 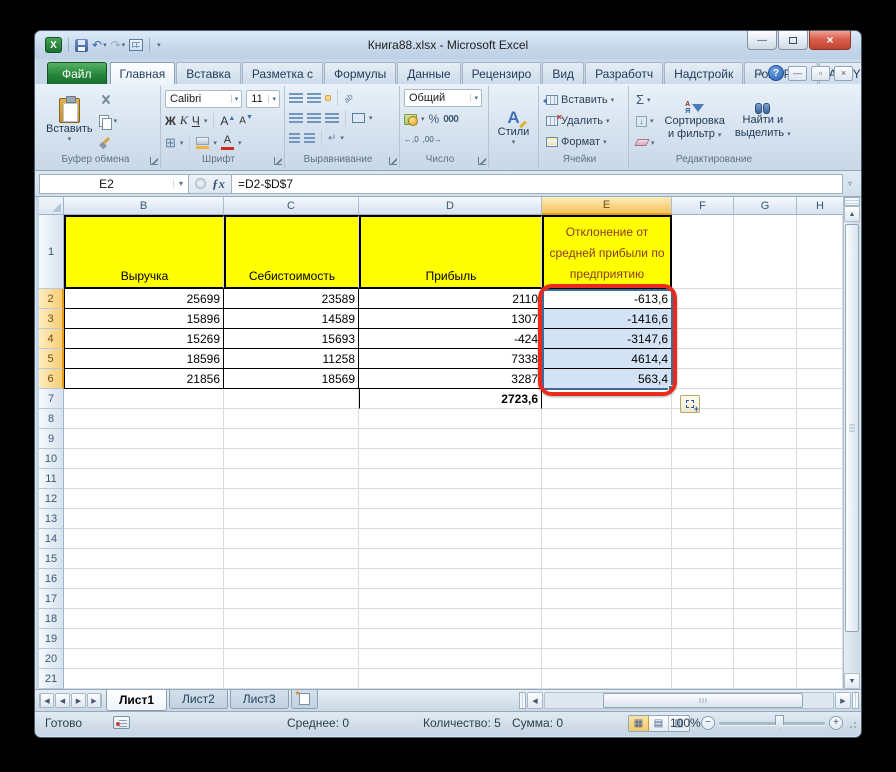 What do you see at coordinates (607, 479) in the screenshot?
I see `cell-E11` at bounding box center [607, 479].